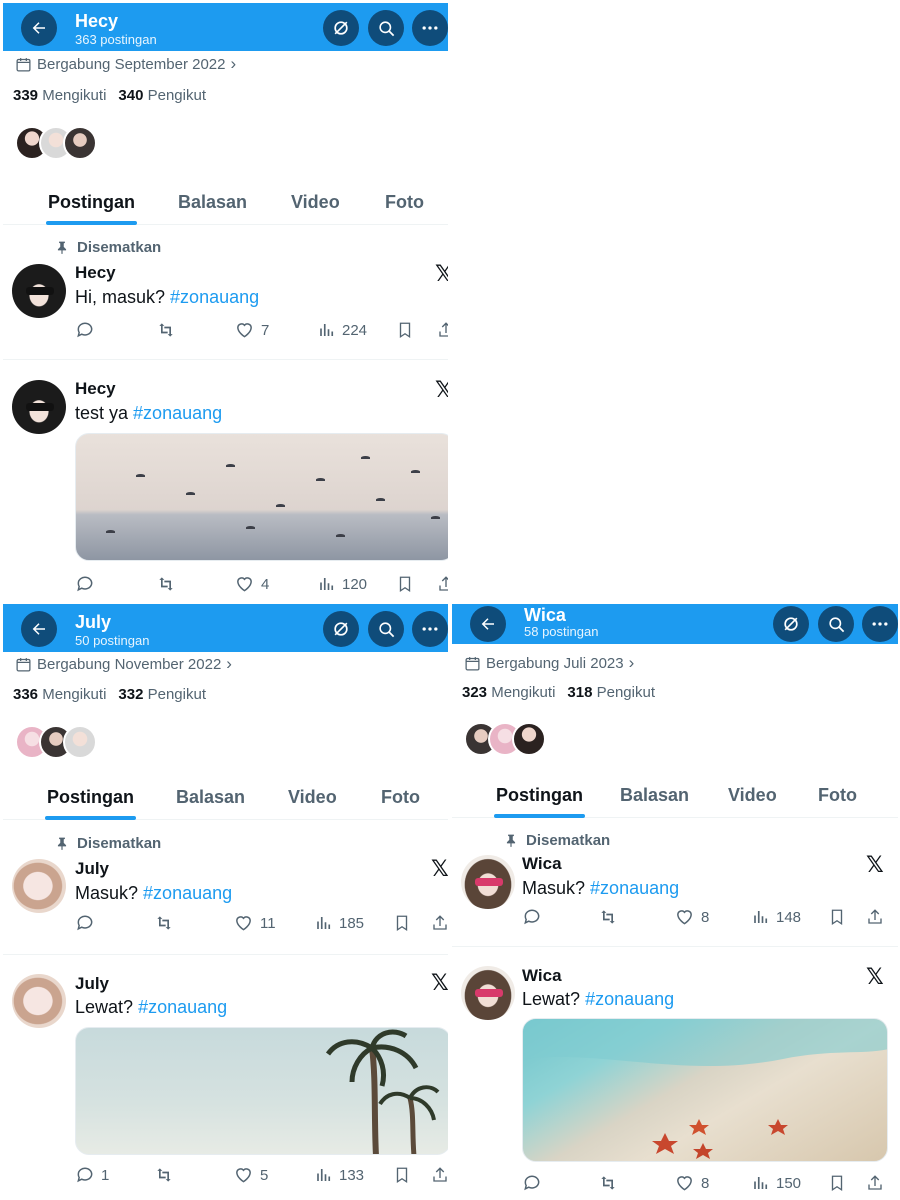 This screenshot has height=1200, width=900. I want to click on like-button: 7, so click(251, 330).